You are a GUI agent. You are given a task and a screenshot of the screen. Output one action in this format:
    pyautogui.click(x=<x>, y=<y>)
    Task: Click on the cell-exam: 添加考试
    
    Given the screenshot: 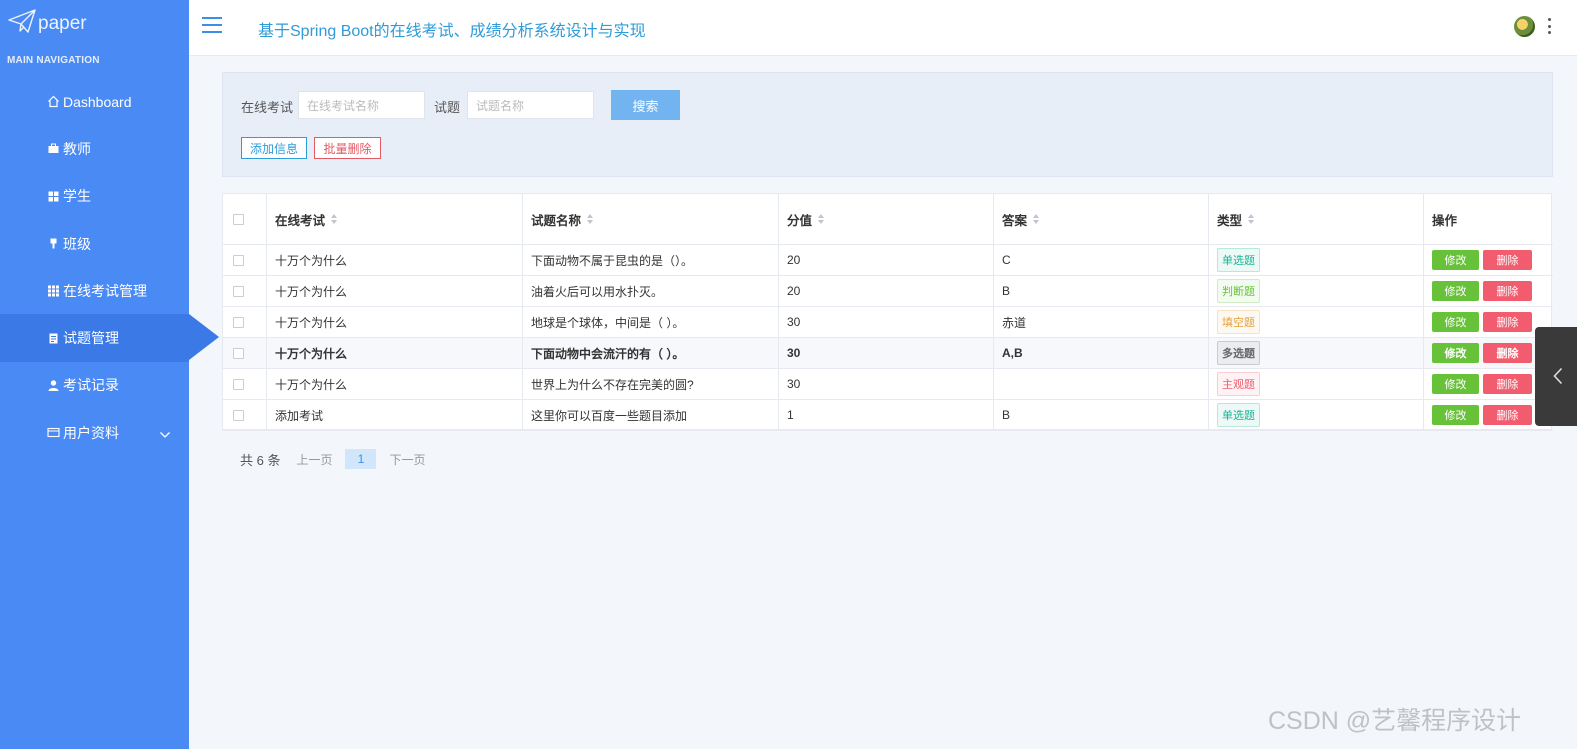 What is the action you would take?
    pyautogui.click(x=395, y=415)
    